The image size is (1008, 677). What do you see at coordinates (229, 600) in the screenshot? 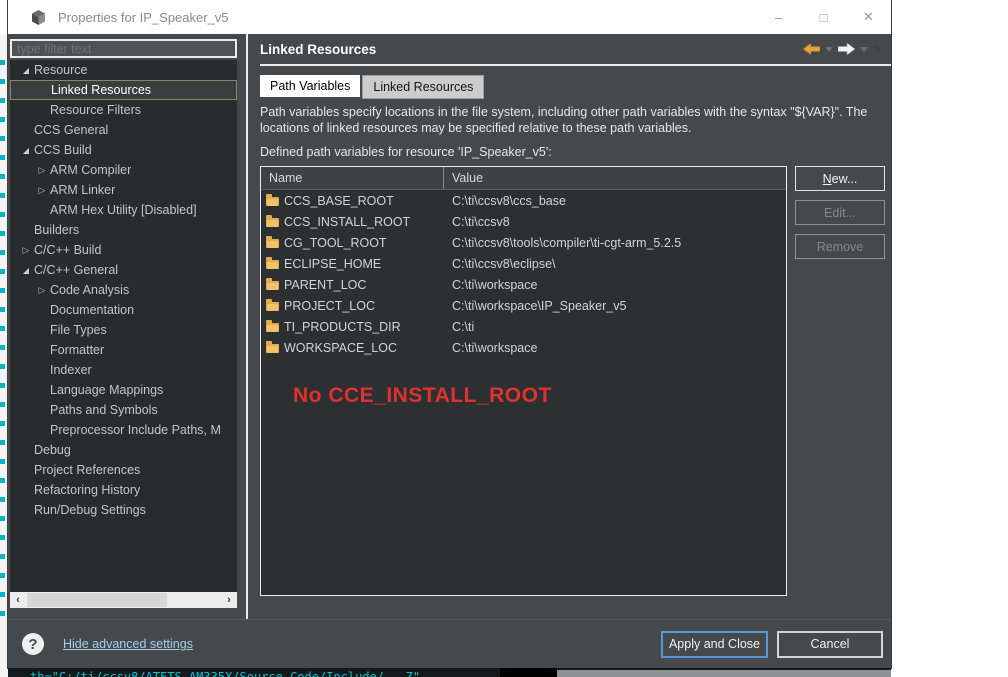
I see `scroll-right-icon: ›` at bounding box center [229, 600].